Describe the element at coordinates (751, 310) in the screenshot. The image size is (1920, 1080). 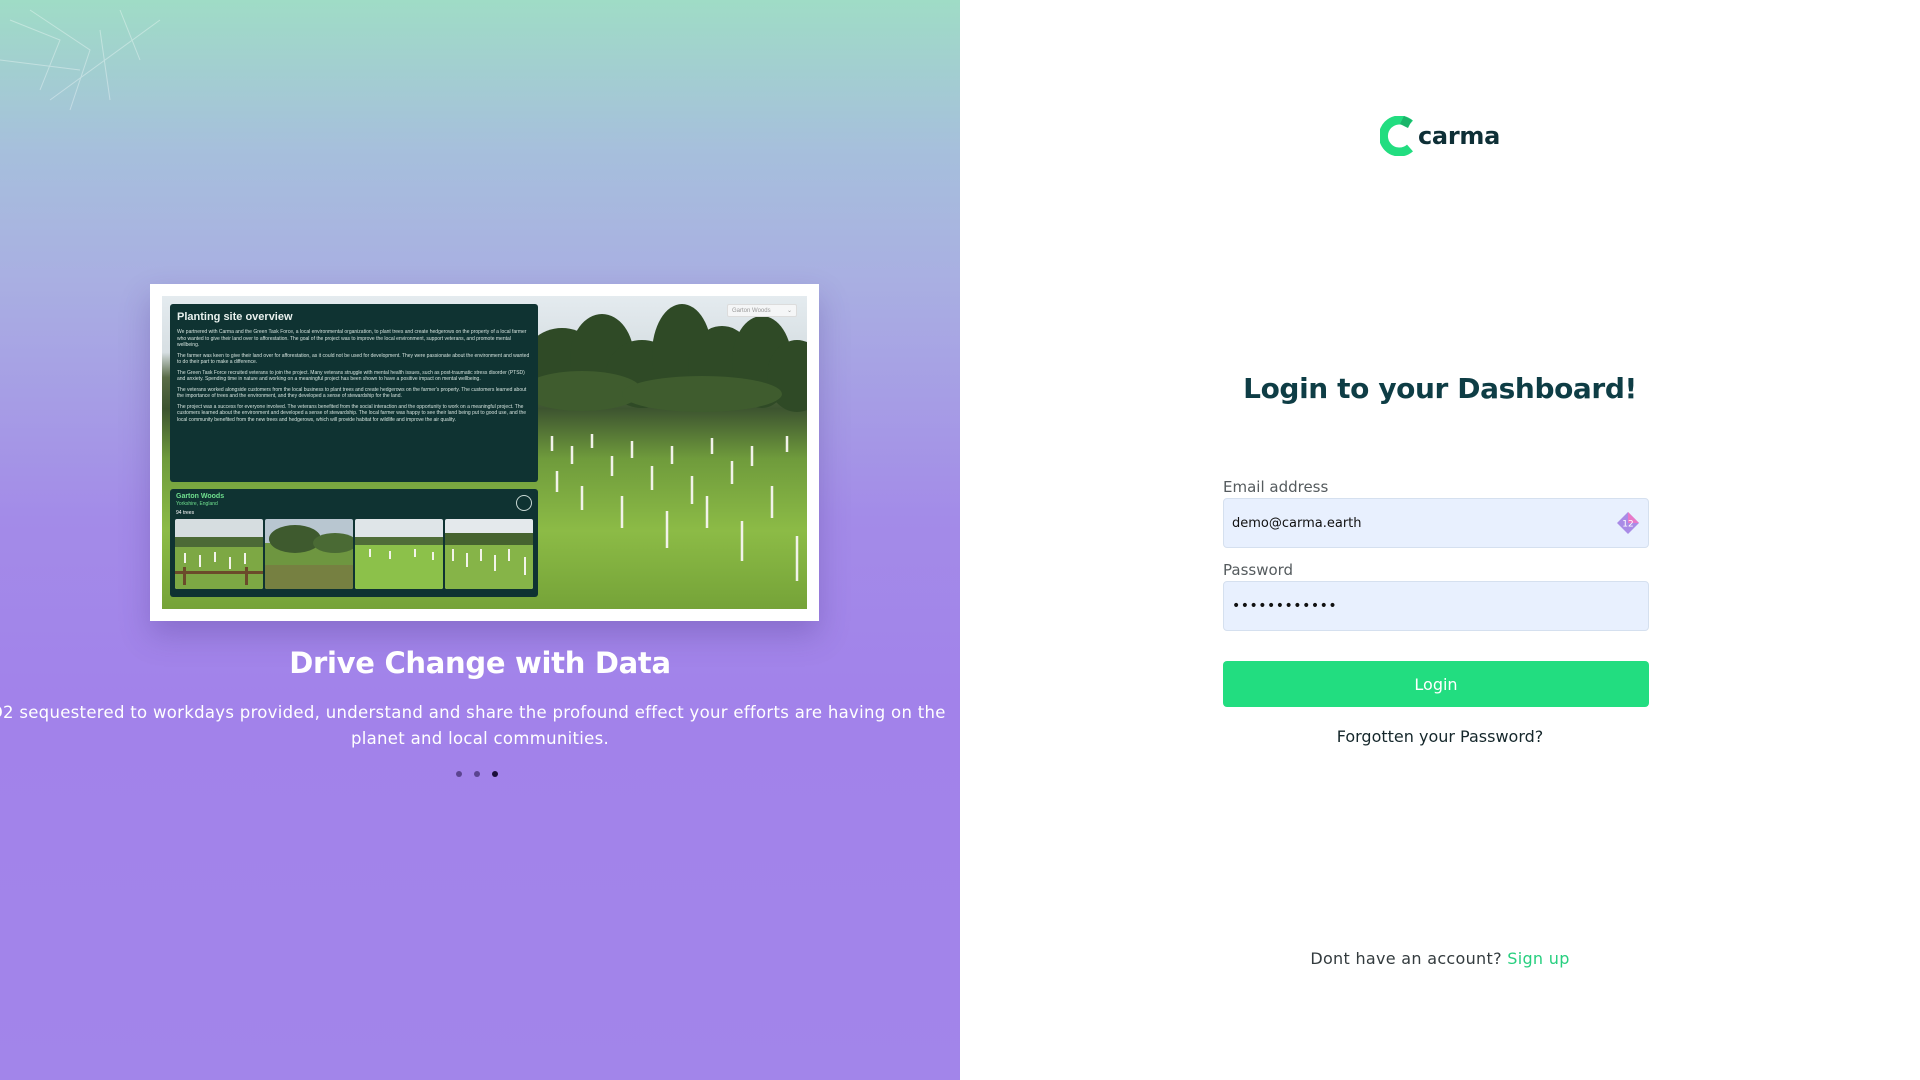
I see `site-selector-value: Garton Woods` at that location.